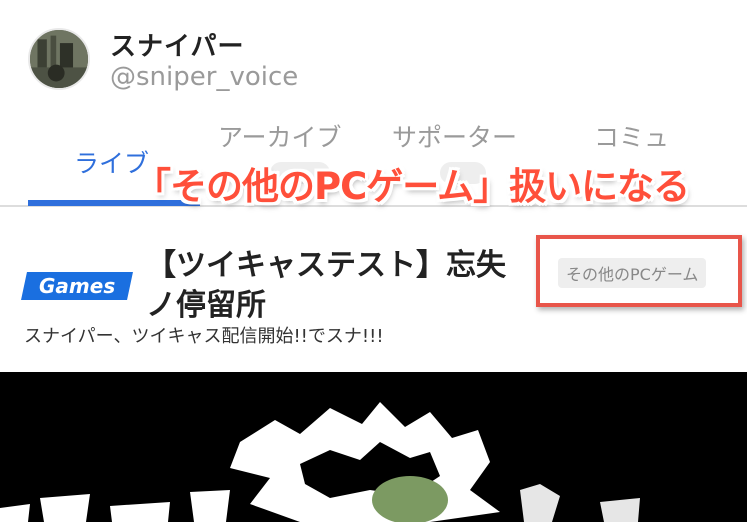 This screenshot has width=747, height=522. I want to click on profile-handle: @sniper_voice, so click(204, 77).